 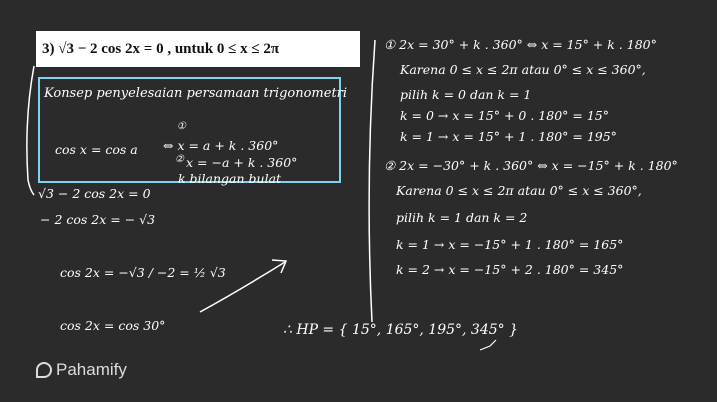 What do you see at coordinates (508, 136) in the screenshot?
I see `right-step-5: k = 1 → x = 15° + 1 . 180° = 195°` at bounding box center [508, 136].